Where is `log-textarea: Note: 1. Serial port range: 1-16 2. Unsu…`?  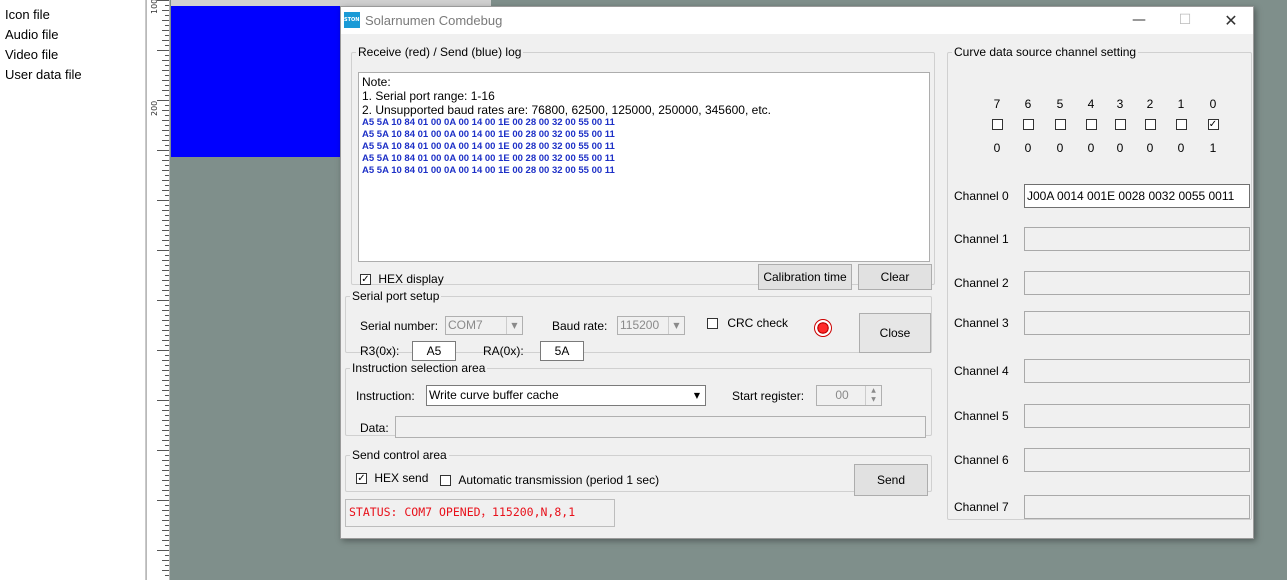 log-textarea: Note: 1. Serial port range: 1-16 2. Unsu… is located at coordinates (644, 167).